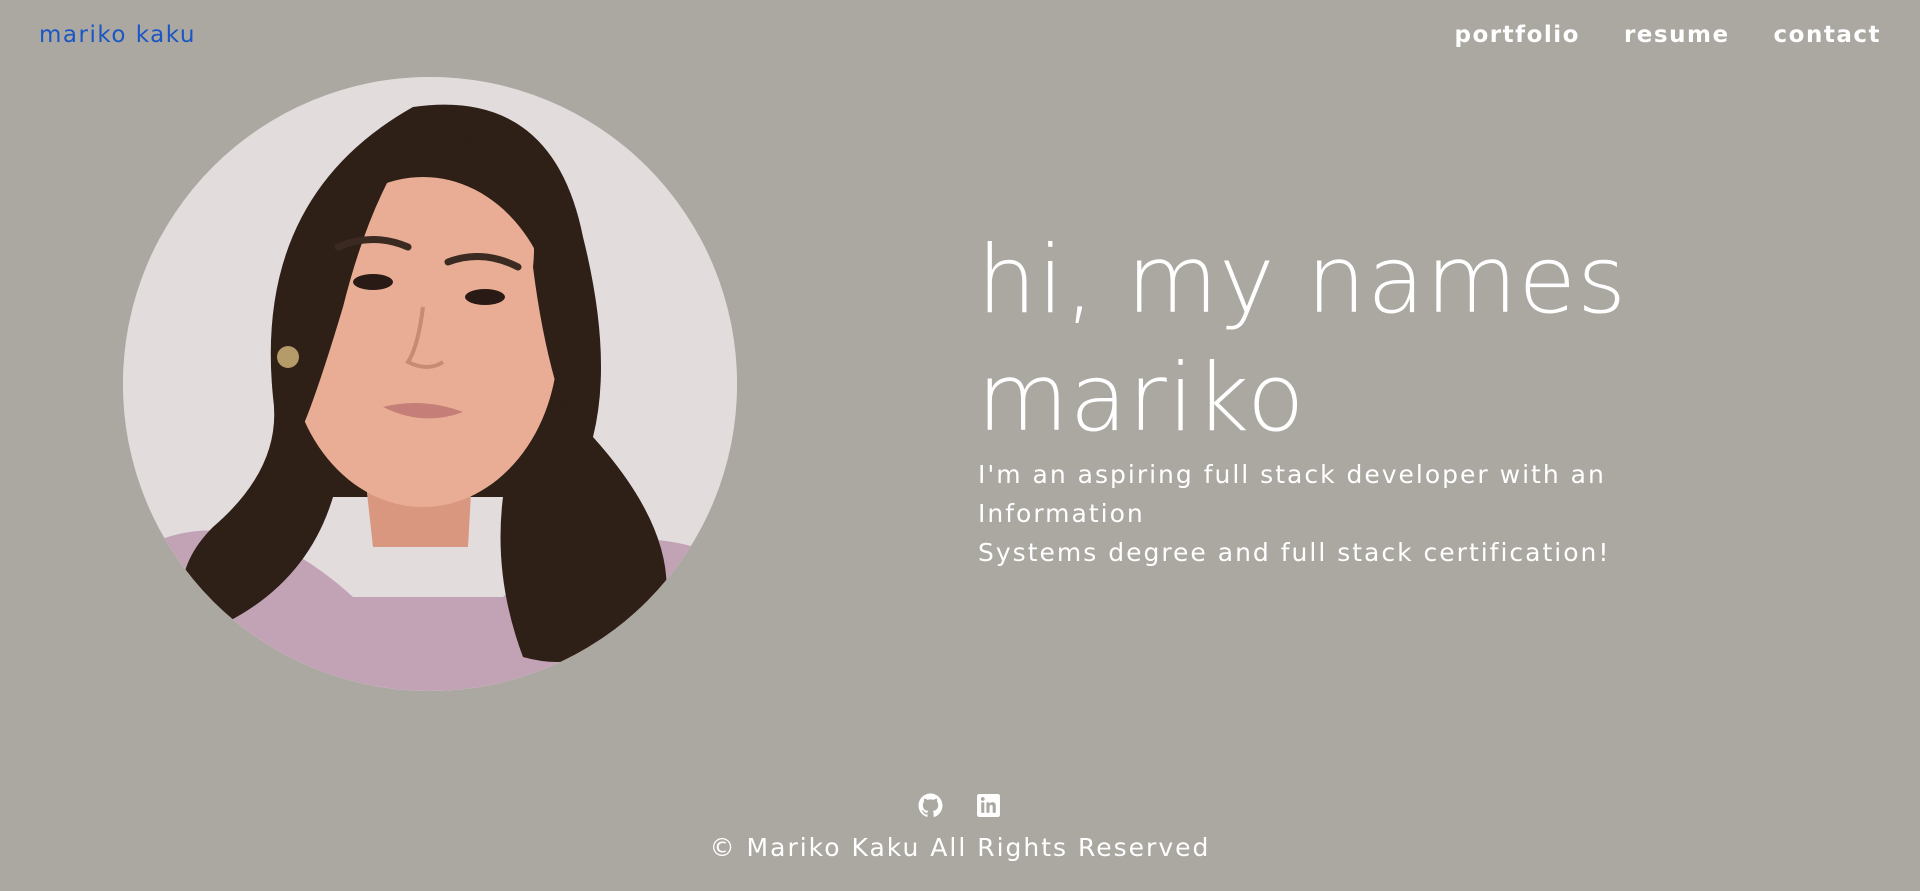 This screenshot has width=1920, height=891. Describe the element at coordinates (960, 847) in the screenshot. I see `copyright-text: © Mariko Kaku All Rights Reserved` at that location.